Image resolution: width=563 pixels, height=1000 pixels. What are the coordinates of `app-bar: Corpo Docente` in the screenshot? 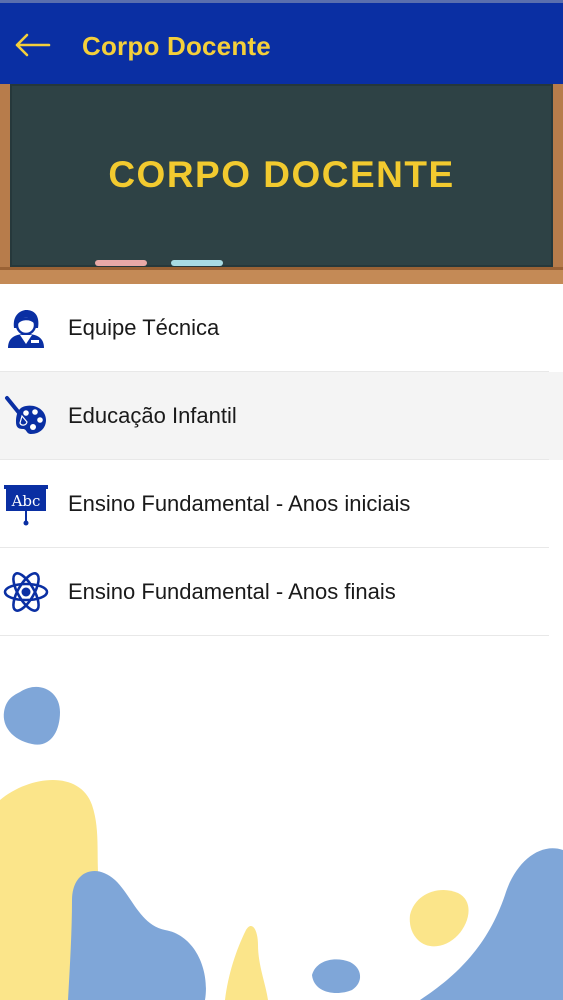 It's located at (281, 42).